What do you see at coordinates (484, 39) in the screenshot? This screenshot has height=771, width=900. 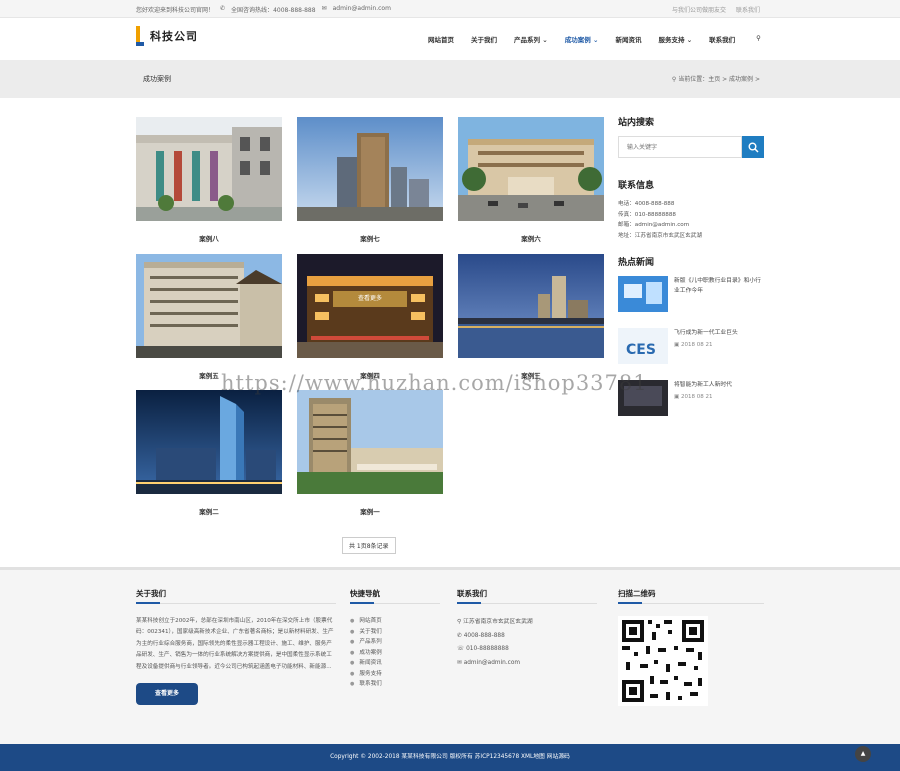 I see `nav-about: 关于我们` at bounding box center [484, 39].